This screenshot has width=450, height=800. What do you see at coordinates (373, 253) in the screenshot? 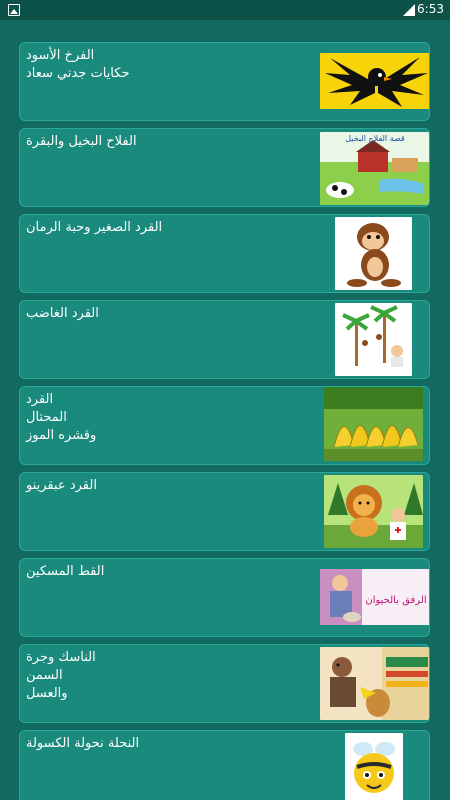
I see `curious-monkey-image` at bounding box center [373, 253].